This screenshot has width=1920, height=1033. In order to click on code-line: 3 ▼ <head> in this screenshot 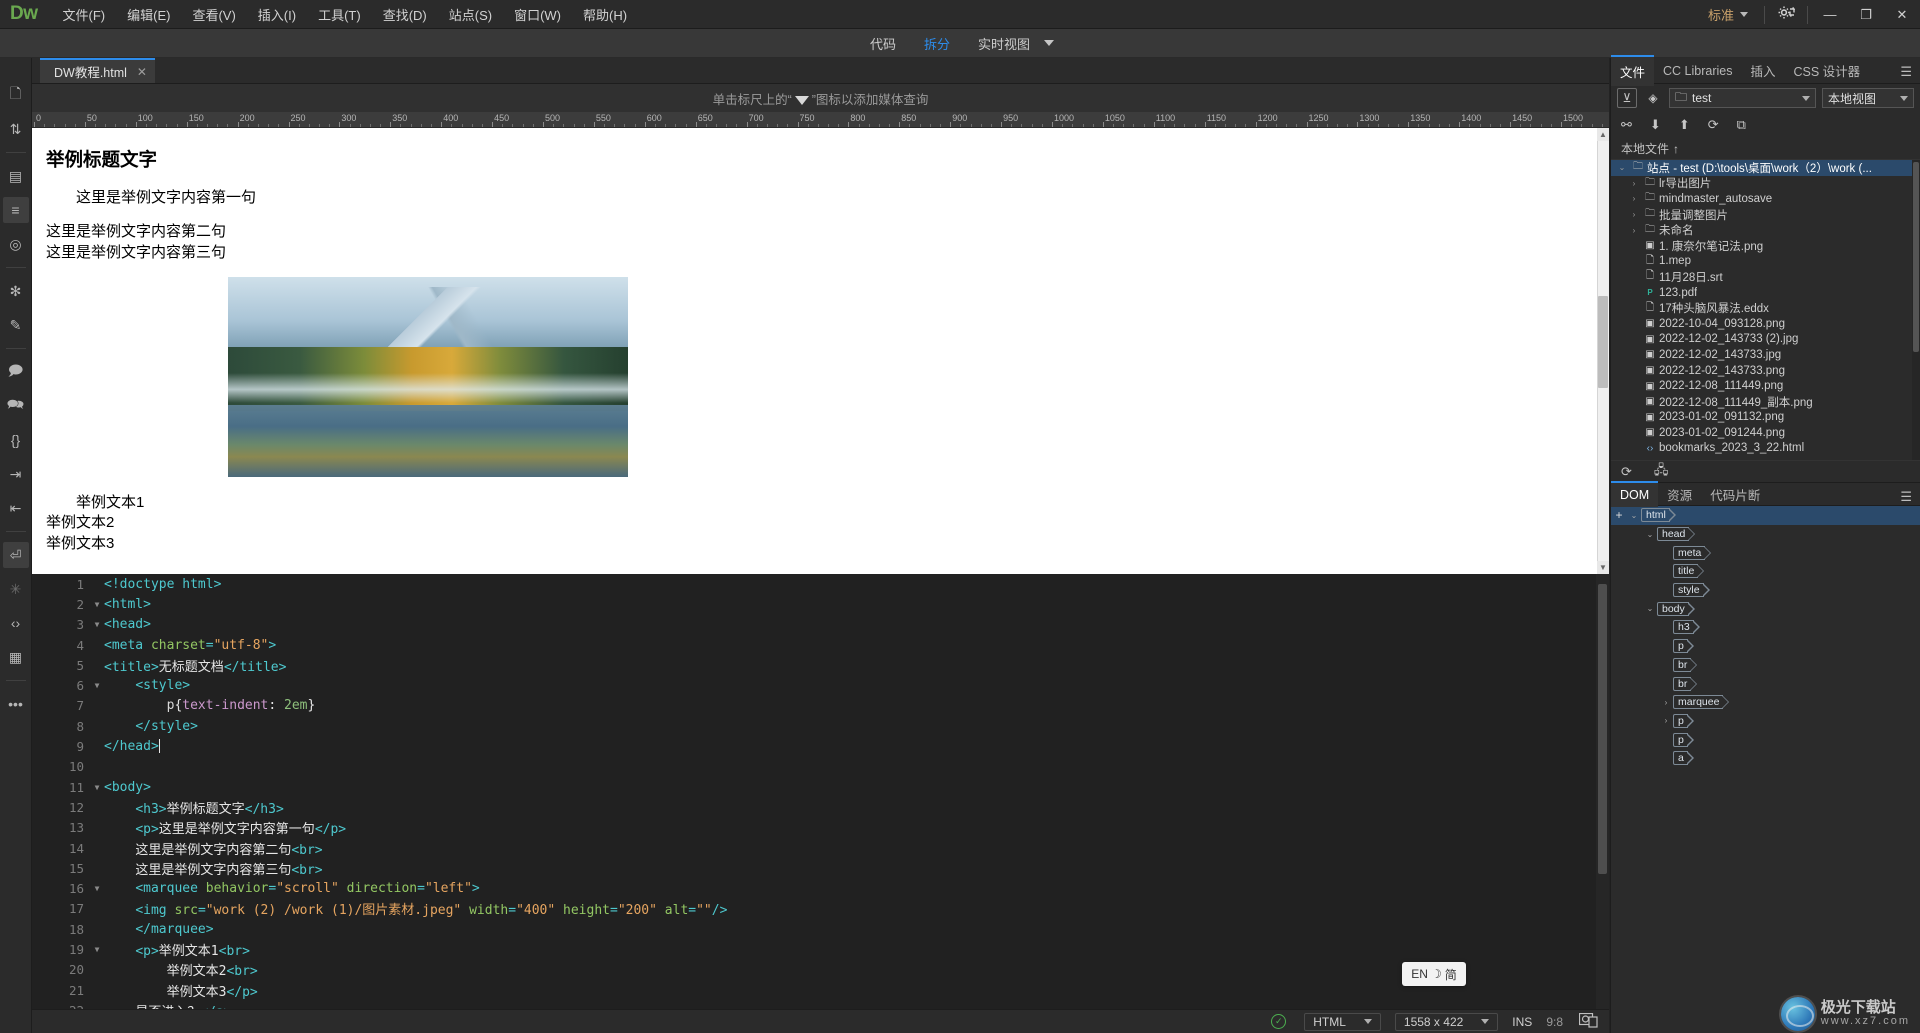, I will do `click(820, 625)`.